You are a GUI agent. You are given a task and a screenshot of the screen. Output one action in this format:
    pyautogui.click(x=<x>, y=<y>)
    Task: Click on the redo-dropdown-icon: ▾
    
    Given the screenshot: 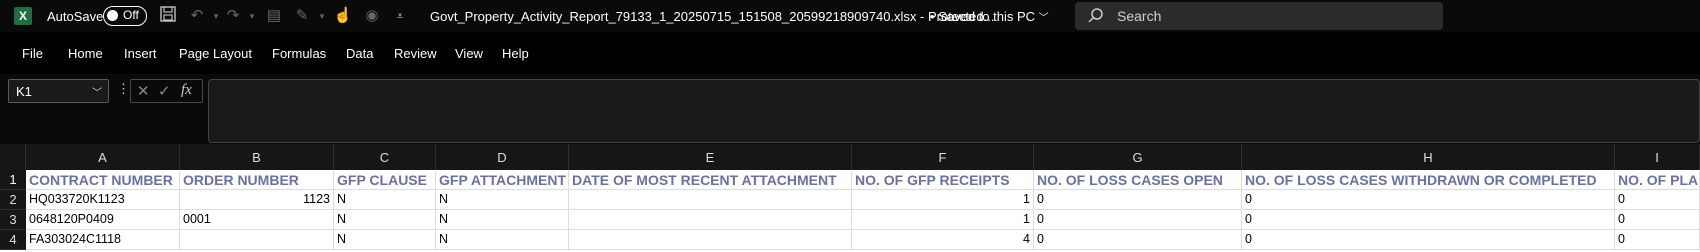 What is the action you would take?
    pyautogui.click(x=252, y=16)
    